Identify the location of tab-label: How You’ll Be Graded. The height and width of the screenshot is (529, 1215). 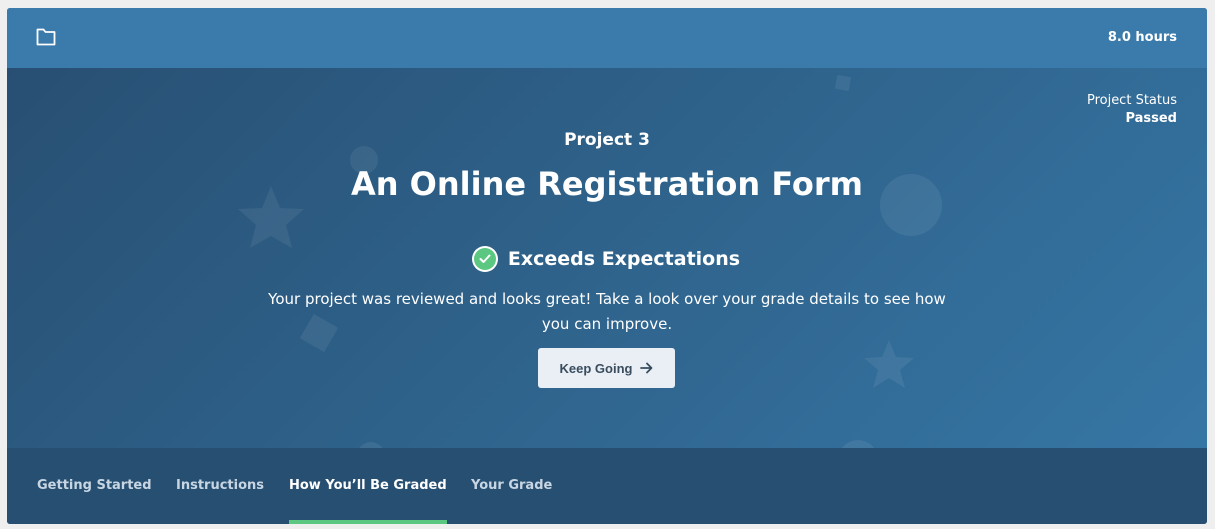
(368, 485).